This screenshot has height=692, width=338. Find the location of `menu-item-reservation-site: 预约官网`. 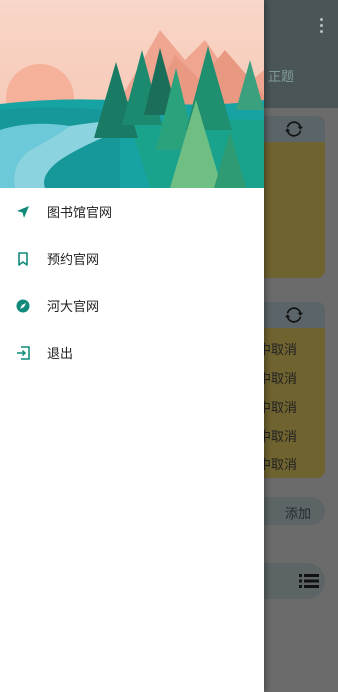

menu-item-reservation-site: 预约官网 is located at coordinates (132, 258).